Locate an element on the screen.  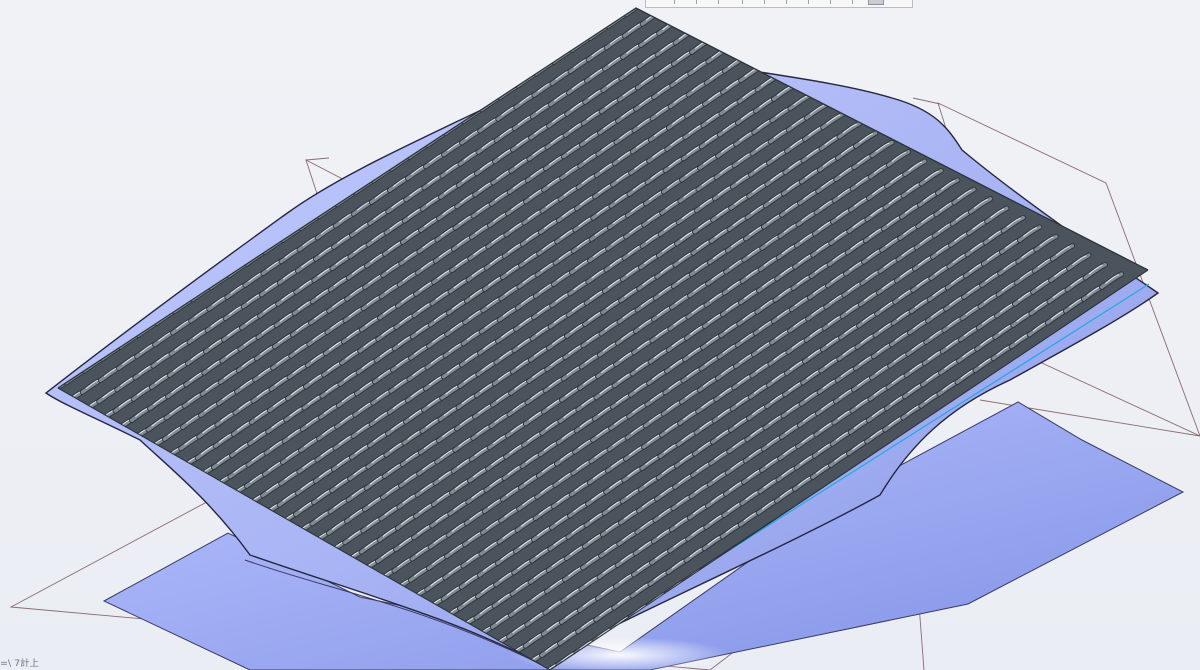
view-toolbar is located at coordinates (779, 4).